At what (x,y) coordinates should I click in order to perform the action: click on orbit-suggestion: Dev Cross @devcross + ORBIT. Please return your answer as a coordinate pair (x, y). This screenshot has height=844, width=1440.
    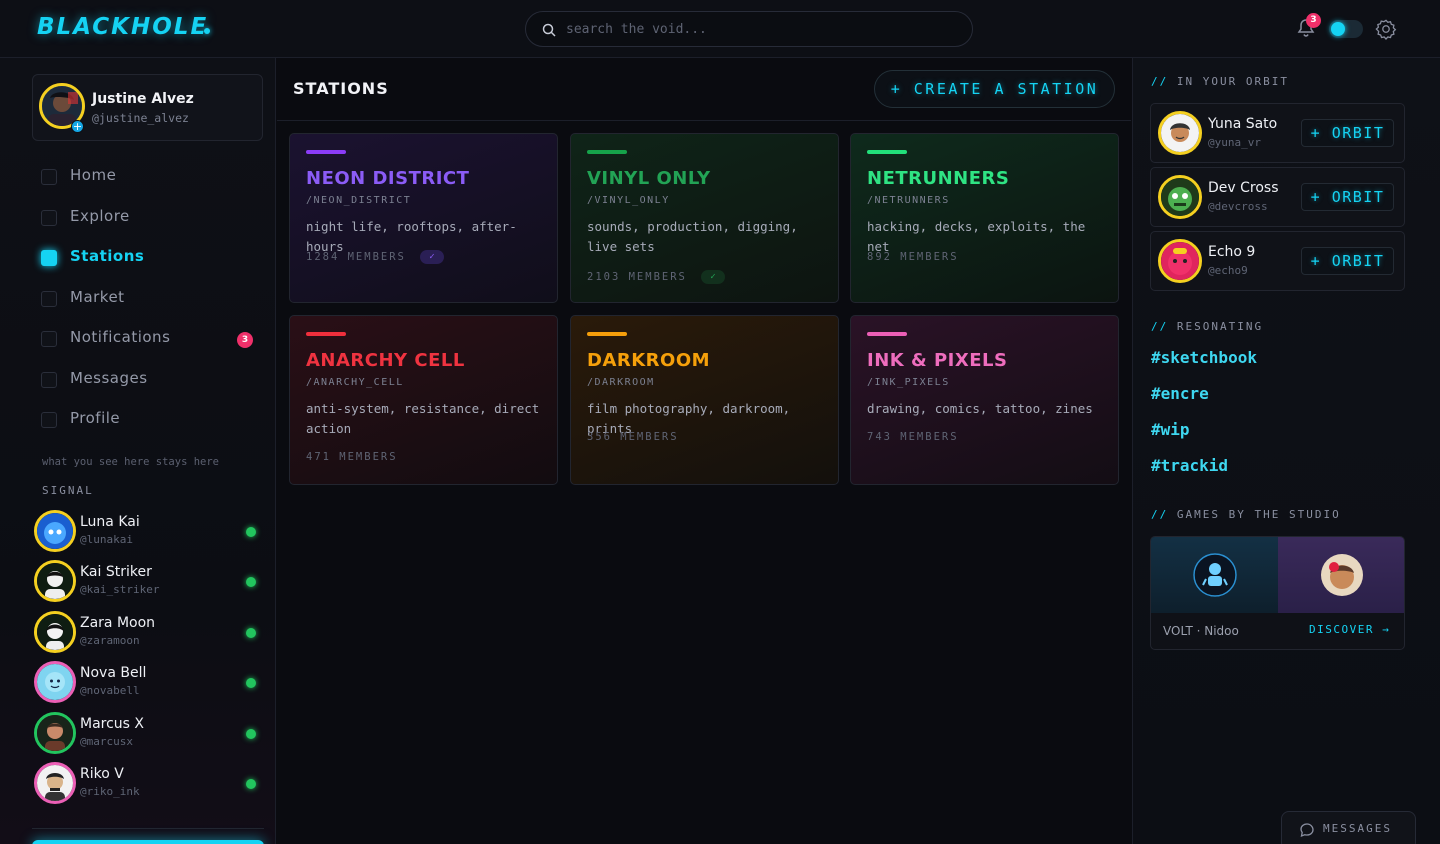
    Looking at the image, I should click on (1277, 197).